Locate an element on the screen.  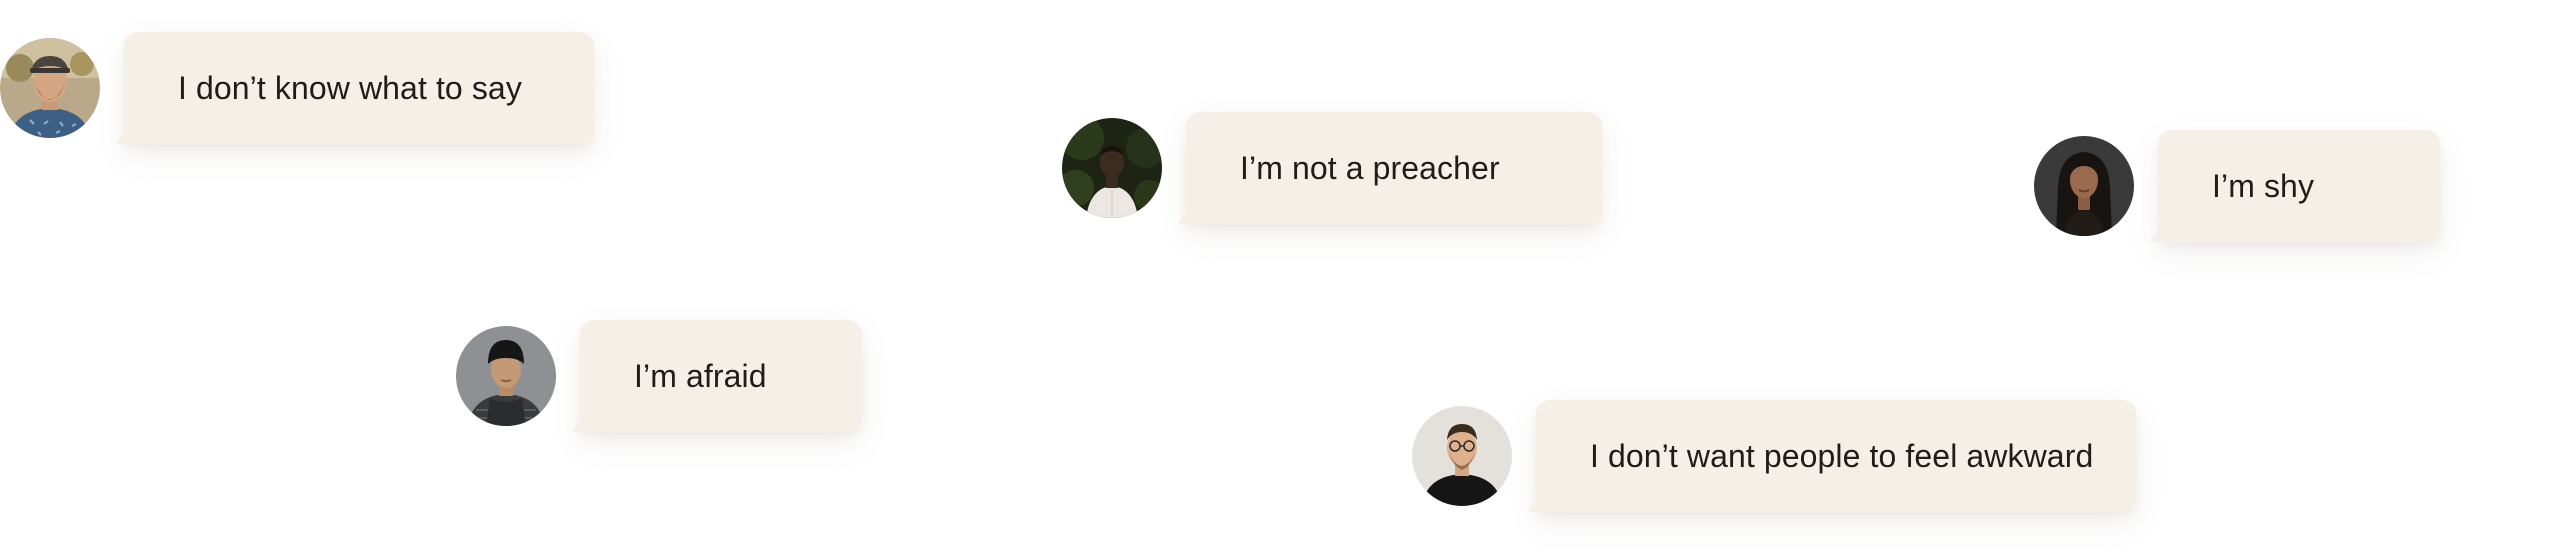
message-bubble: I don’t know what to say is located at coordinates (359, 88).